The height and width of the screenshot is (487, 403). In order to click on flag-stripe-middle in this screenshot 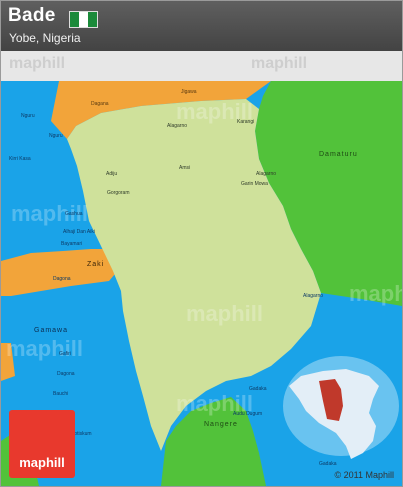, I will do `click(83, 19)`.